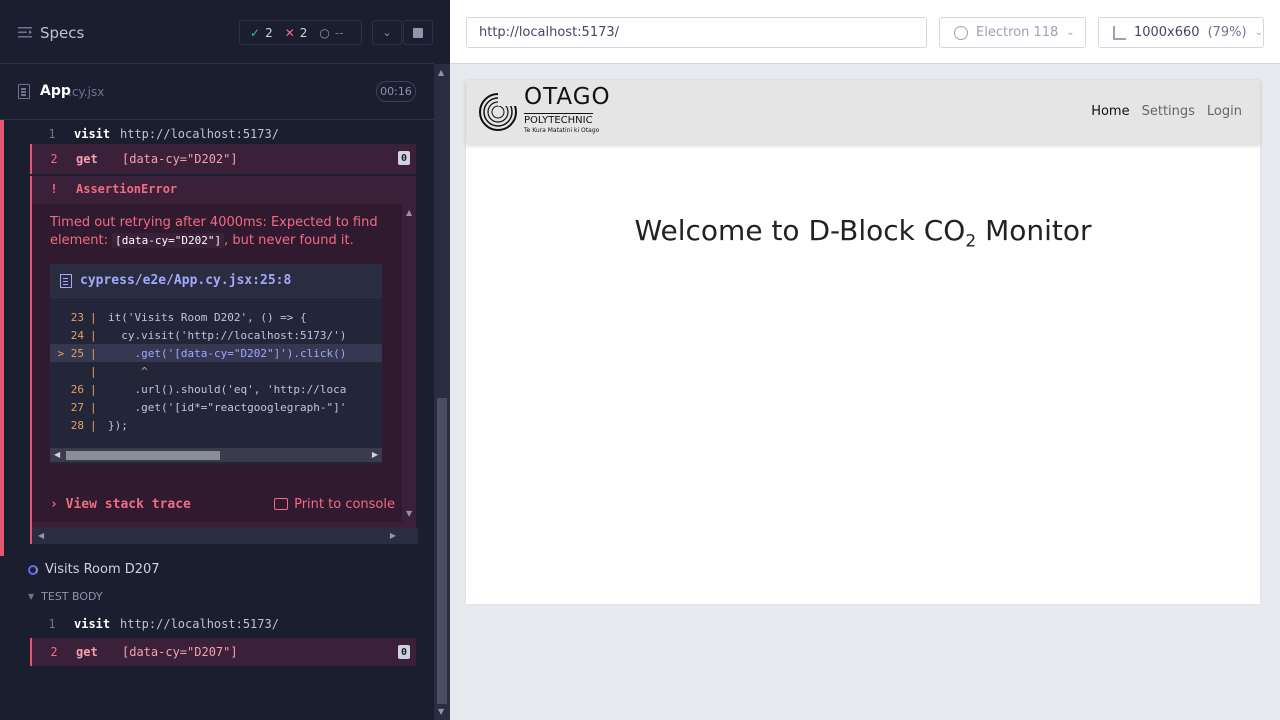 The height and width of the screenshot is (720, 1280). I want to click on stop-button, so click(418, 32).